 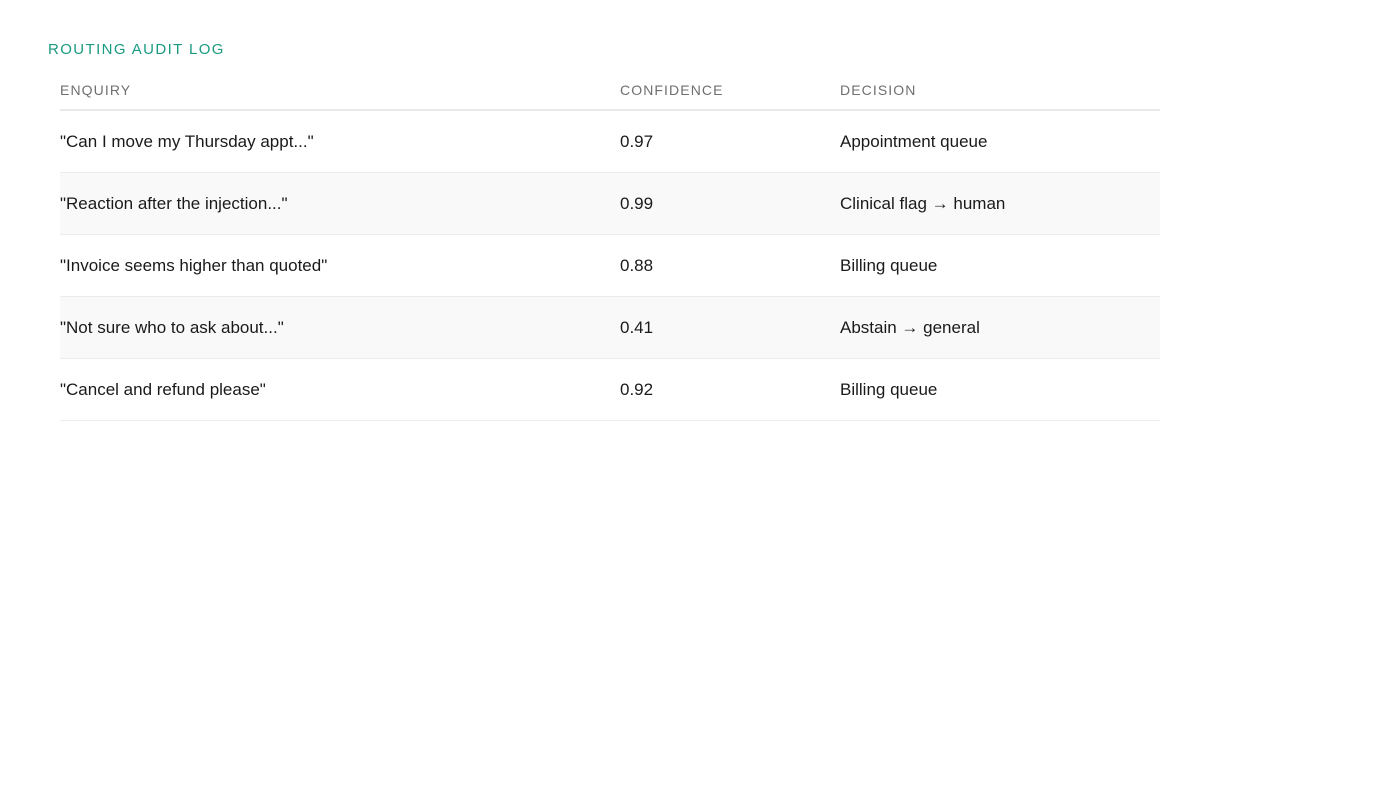 What do you see at coordinates (730, 90) in the screenshot?
I see `column-header-confidence: CONFIDENCE` at bounding box center [730, 90].